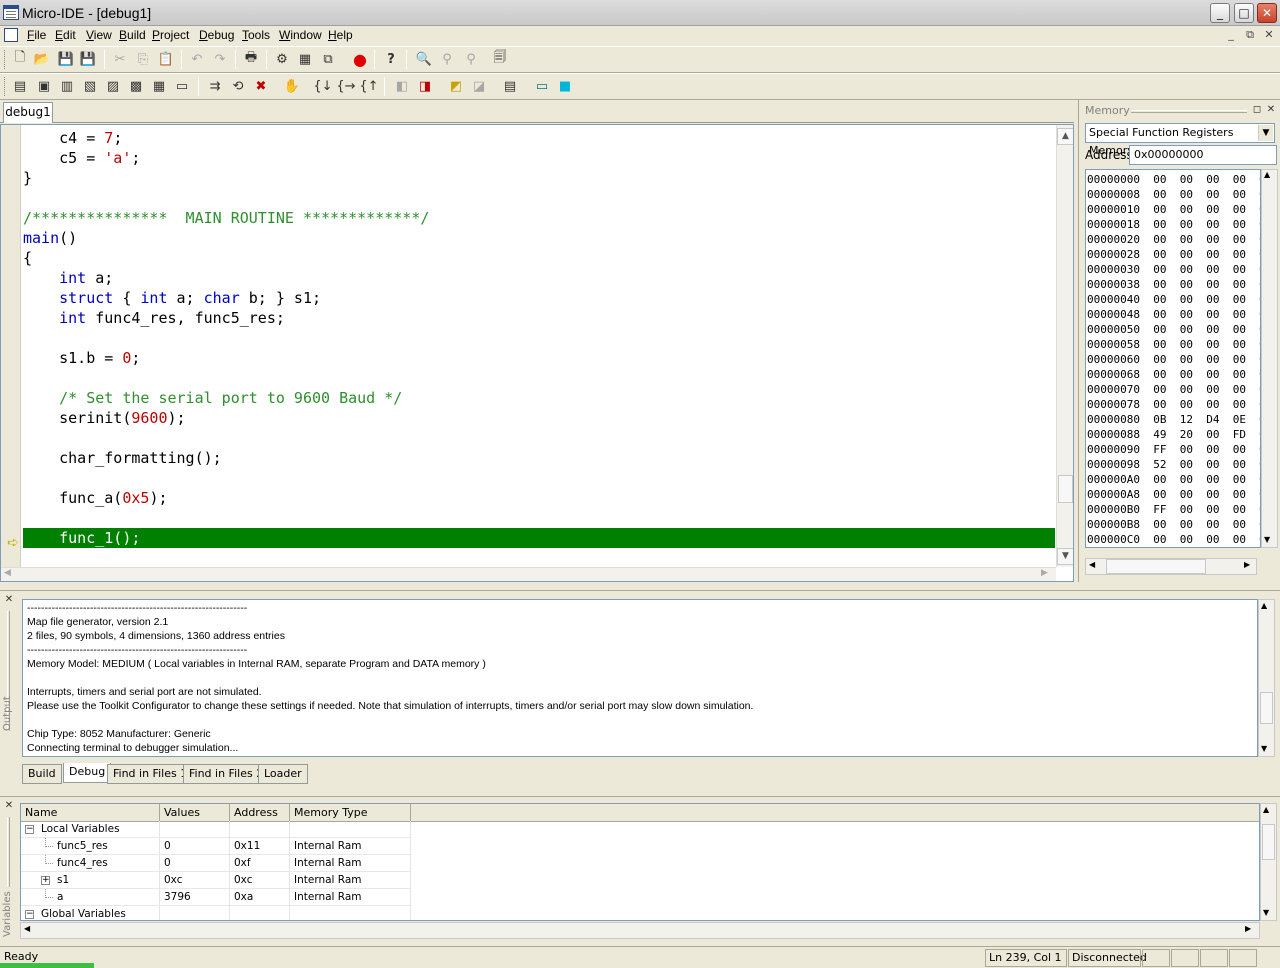 This screenshot has width=1280, height=968. Describe the element at coordinates (1173, 374) in the screenshot. I see `memory-row: 00000068 00 00 00 00 00 0` at that location.